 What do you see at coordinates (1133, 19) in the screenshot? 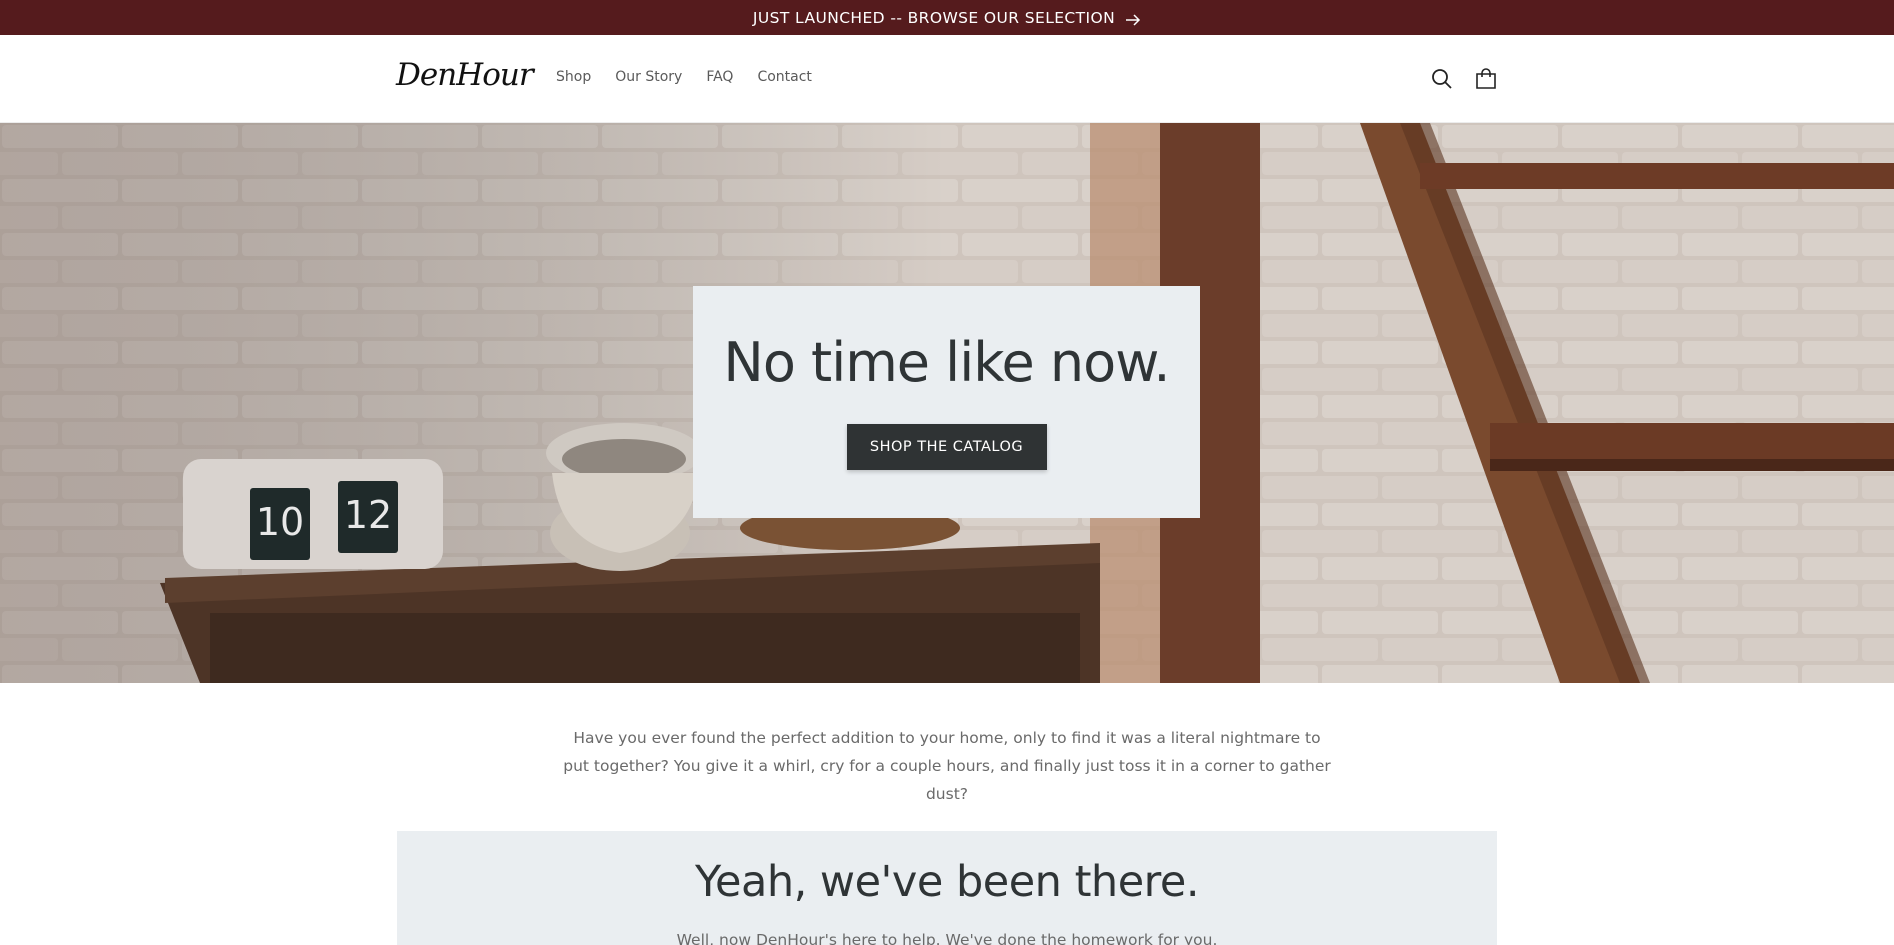
I see `arrow-right-icon` at bounding box center [1133, 19].